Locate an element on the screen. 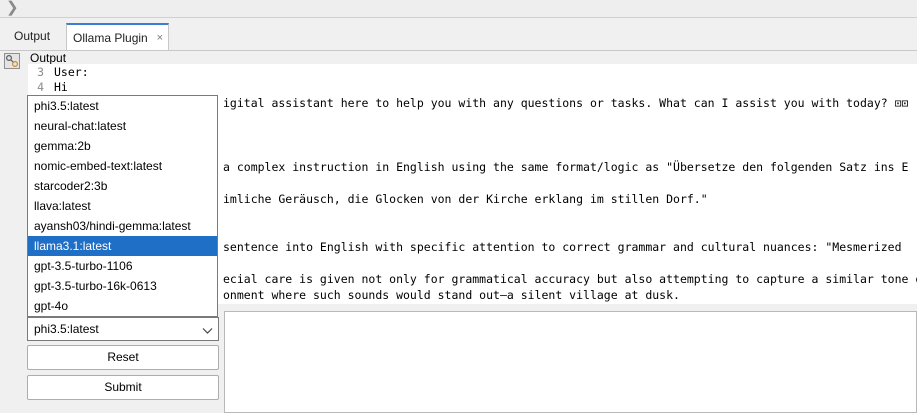 This screenshot has width=917, height=413. line-number: 4 is located at coordinates (40, 87).